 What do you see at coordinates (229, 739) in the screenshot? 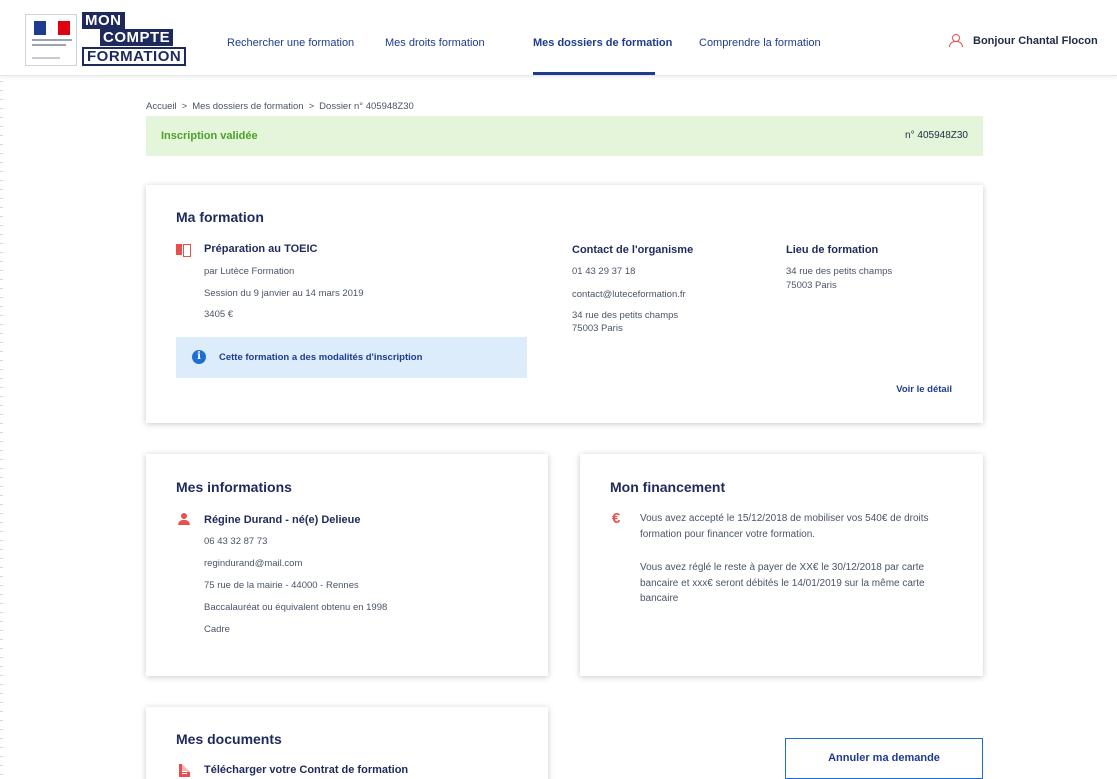
I see `documents-title: Mes documents` at bounding box center [229, 739].